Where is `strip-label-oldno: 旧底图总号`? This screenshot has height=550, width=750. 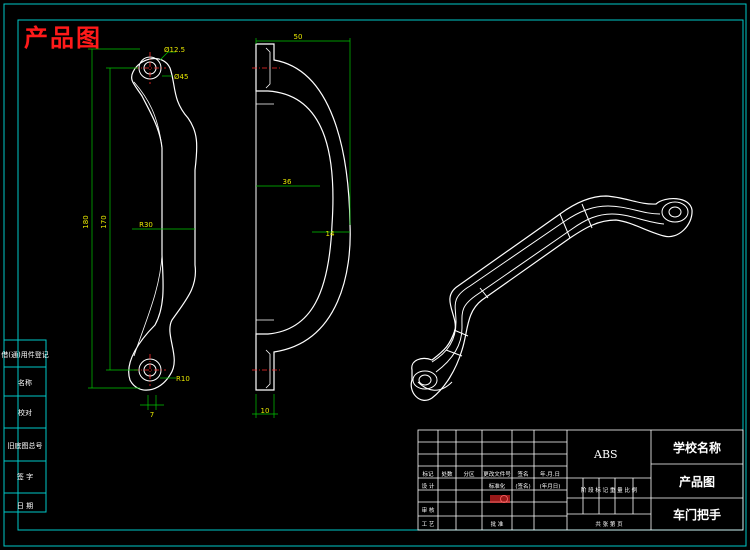
strip-label-oldno: 旧底图总号 is located at coordinates (25, 445).